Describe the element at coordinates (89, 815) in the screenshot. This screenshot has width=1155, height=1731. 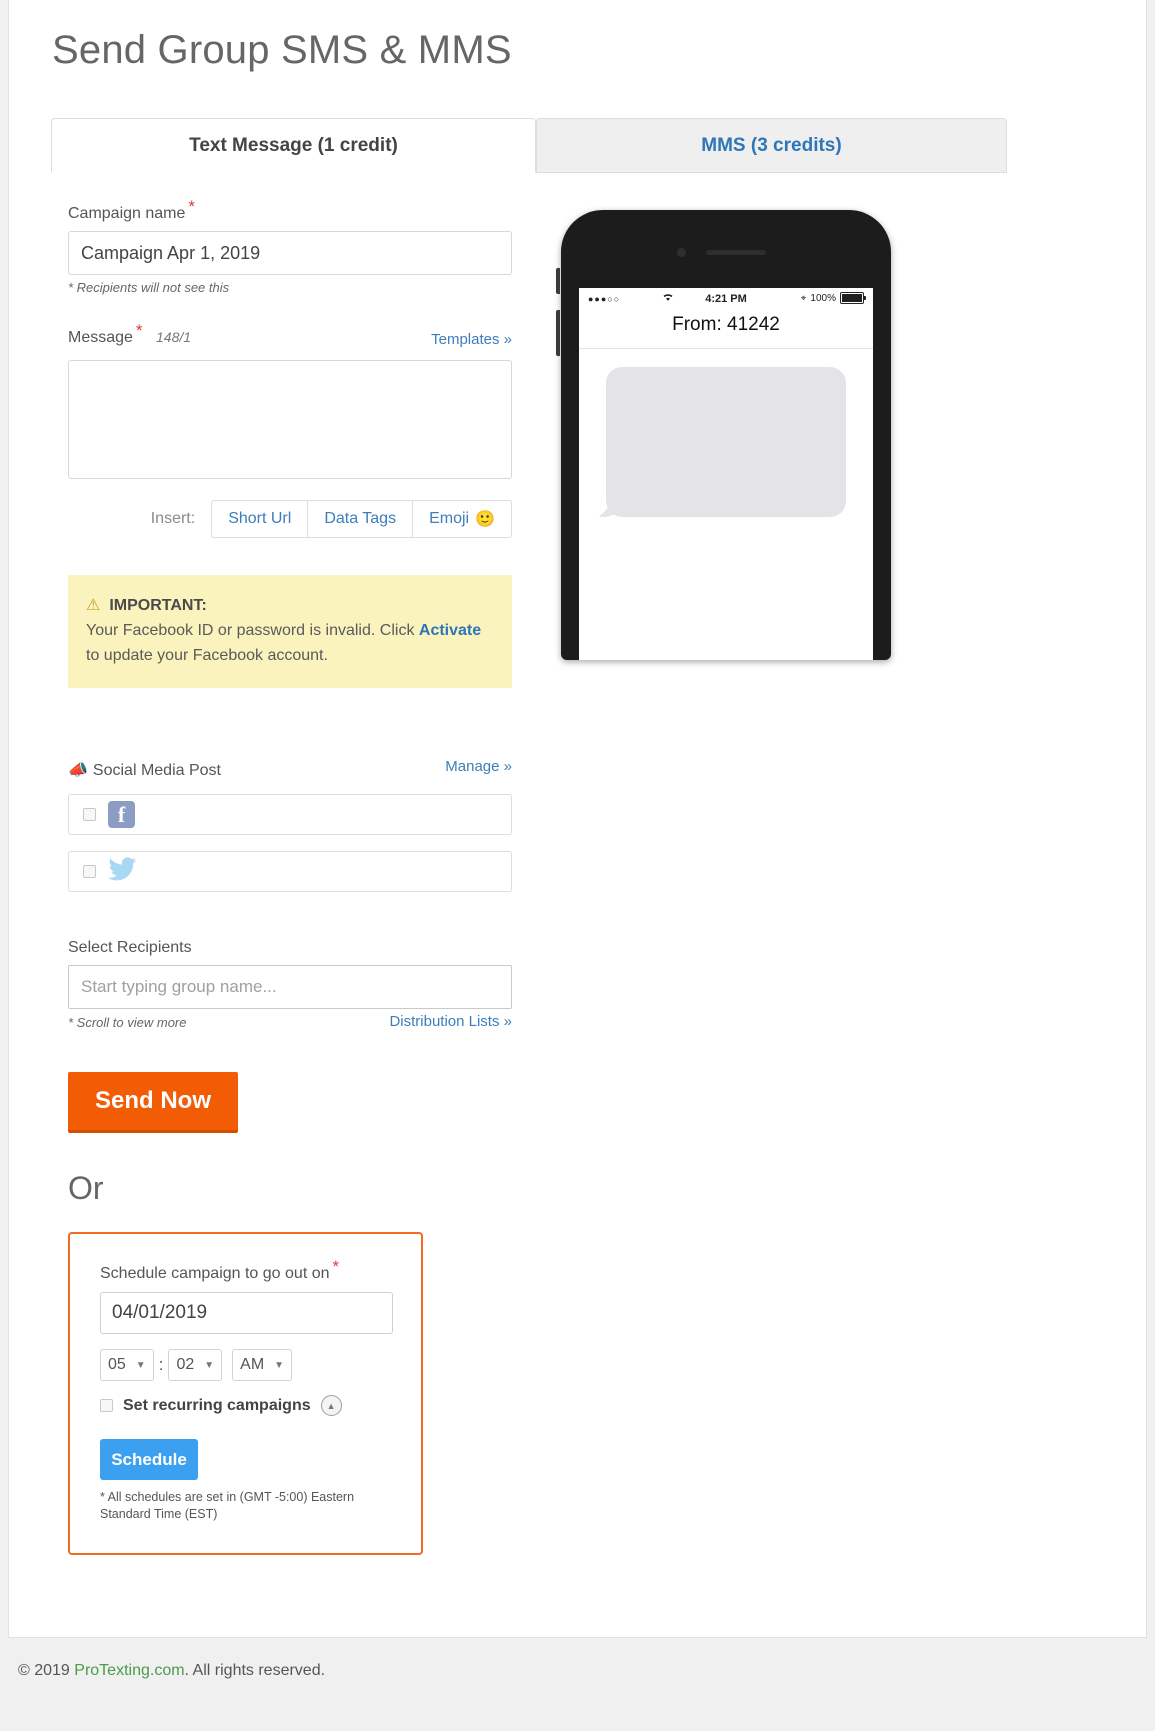
I see `facebook-checkbox` at that location.